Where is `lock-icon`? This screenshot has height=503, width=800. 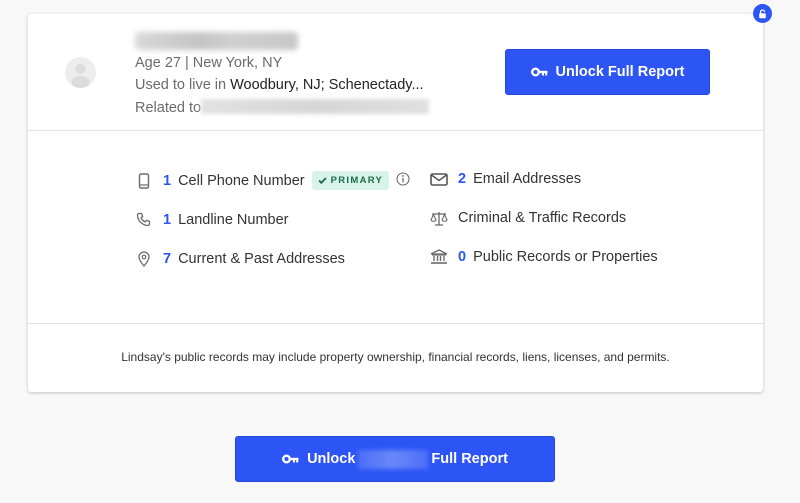 lock-icon is located at coordinates (762, 13).